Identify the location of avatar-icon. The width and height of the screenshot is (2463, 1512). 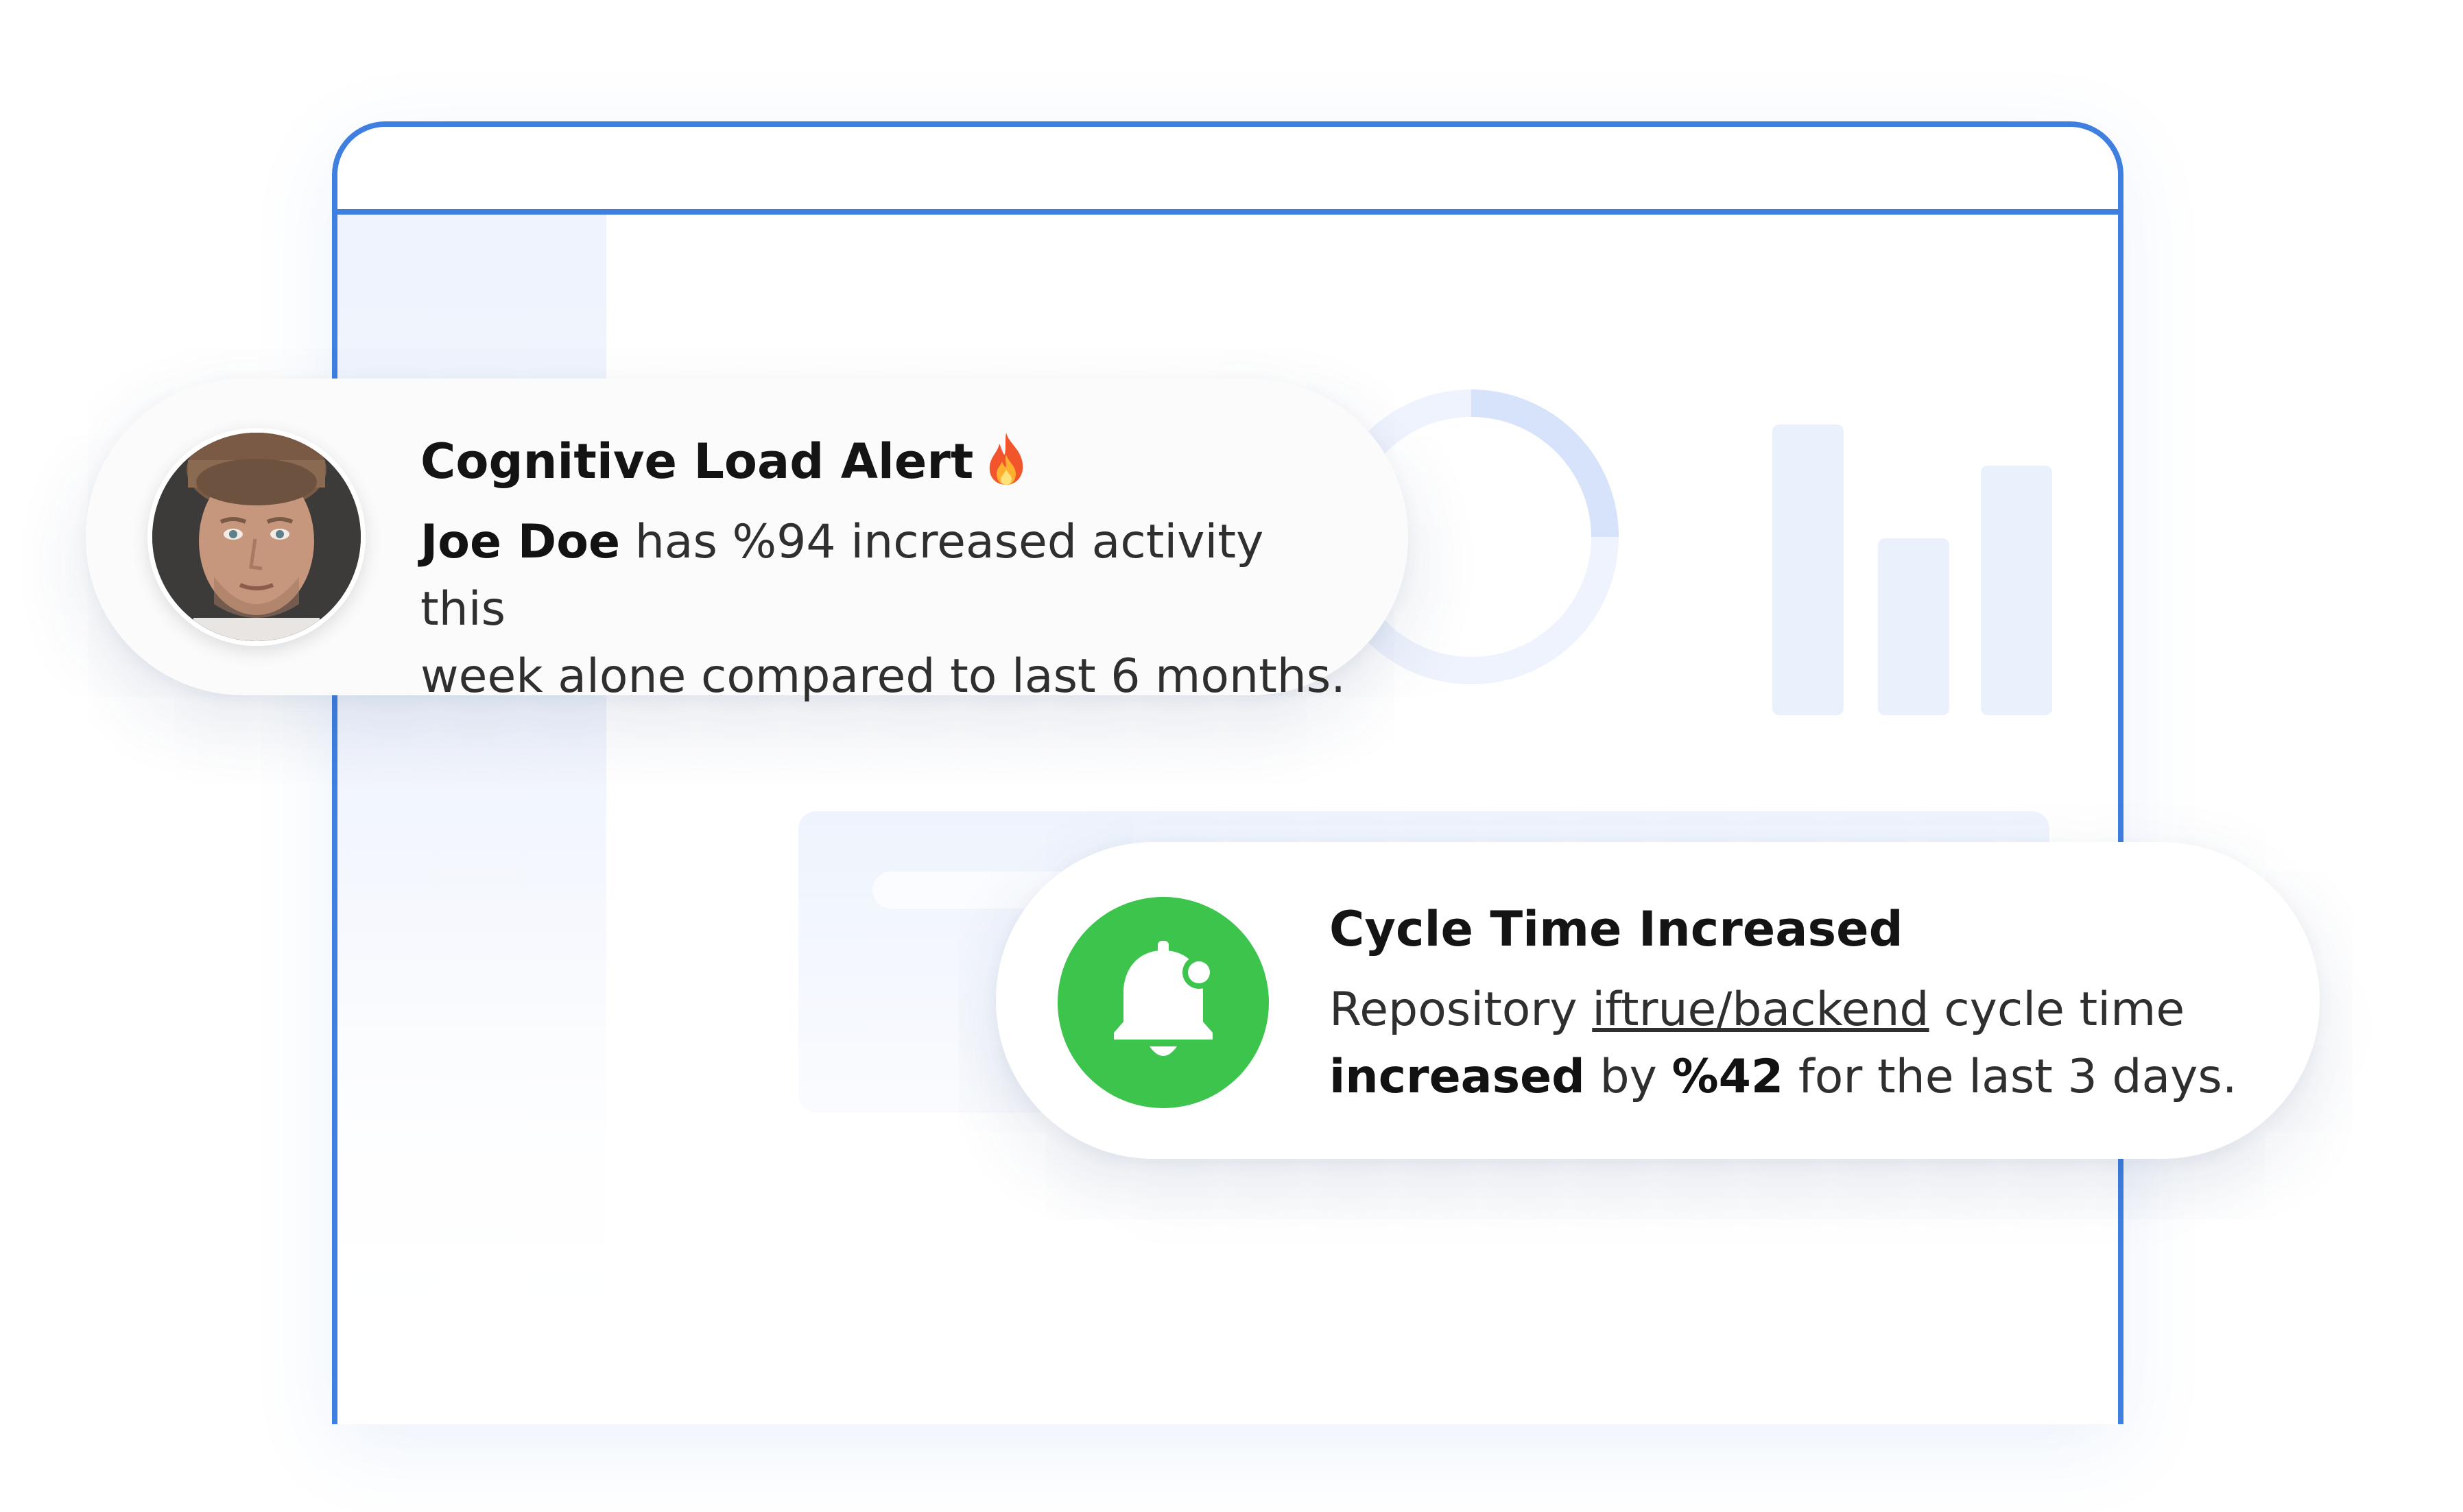
(256, 537).